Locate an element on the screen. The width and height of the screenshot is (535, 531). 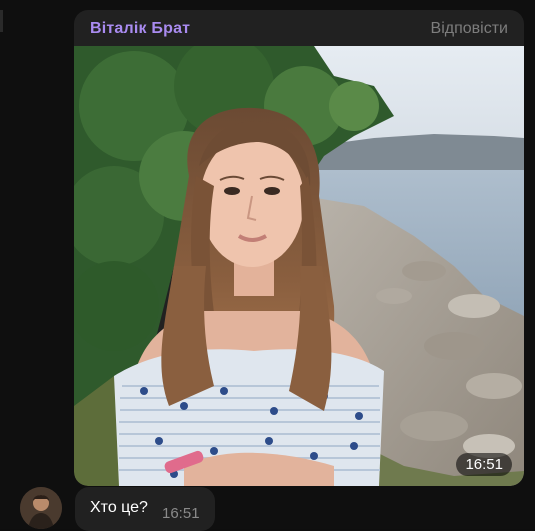
text-message-bubble: Хто це? 16:51 is located at coordinates (145, 509).